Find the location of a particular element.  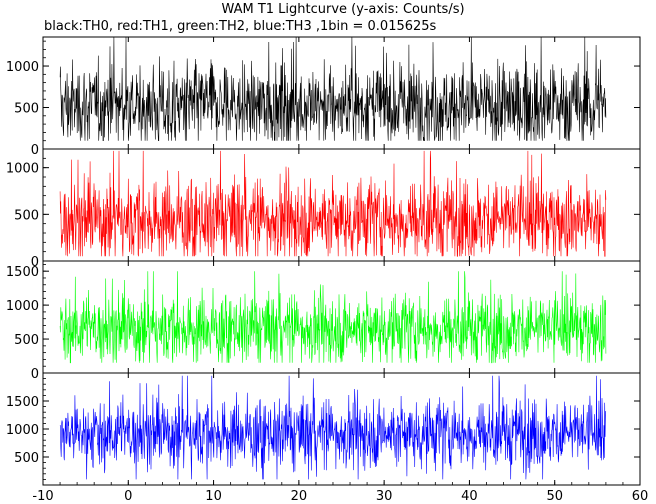

x-tick-label: 60 is located at coordinates (640, 496).